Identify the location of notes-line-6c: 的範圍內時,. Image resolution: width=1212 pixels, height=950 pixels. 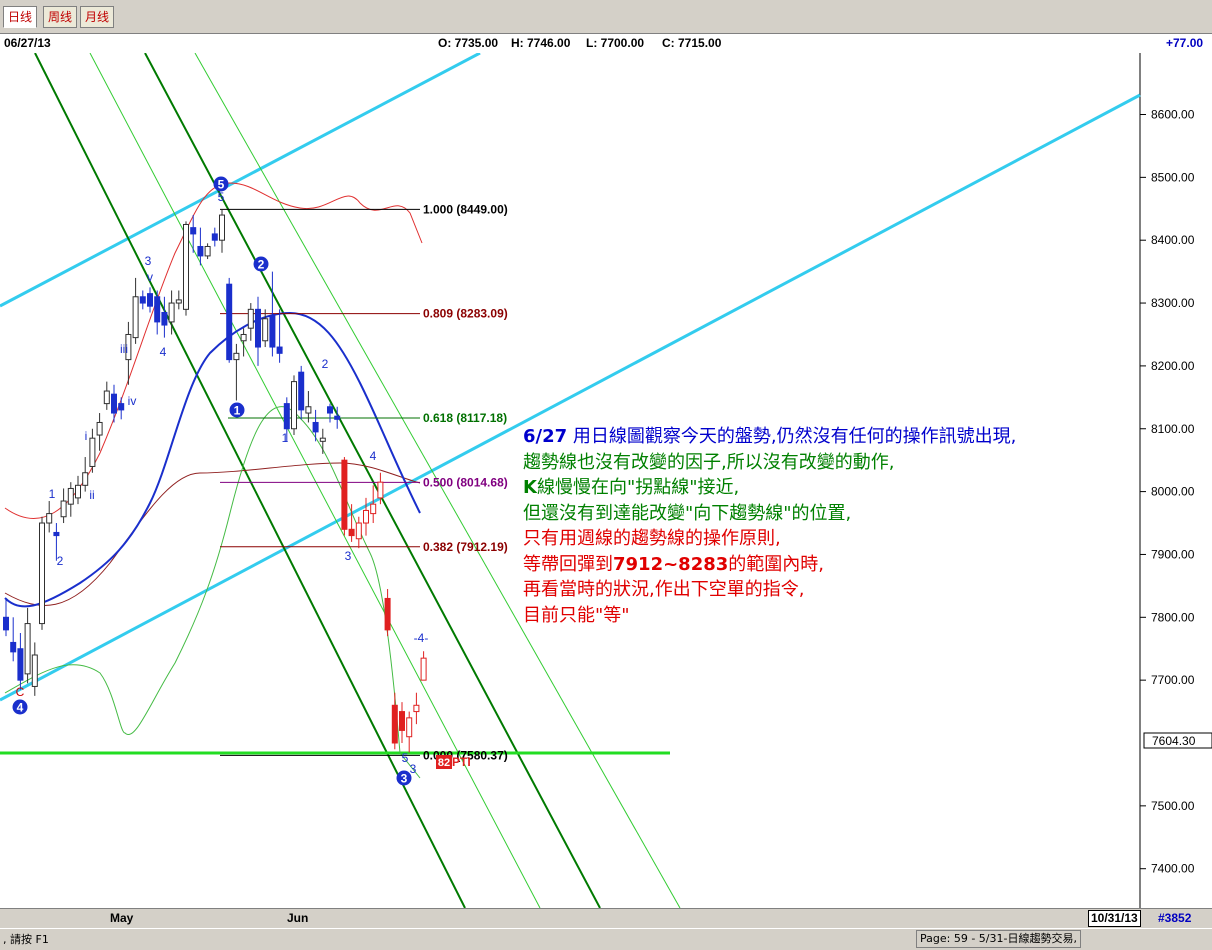
(776, 564).